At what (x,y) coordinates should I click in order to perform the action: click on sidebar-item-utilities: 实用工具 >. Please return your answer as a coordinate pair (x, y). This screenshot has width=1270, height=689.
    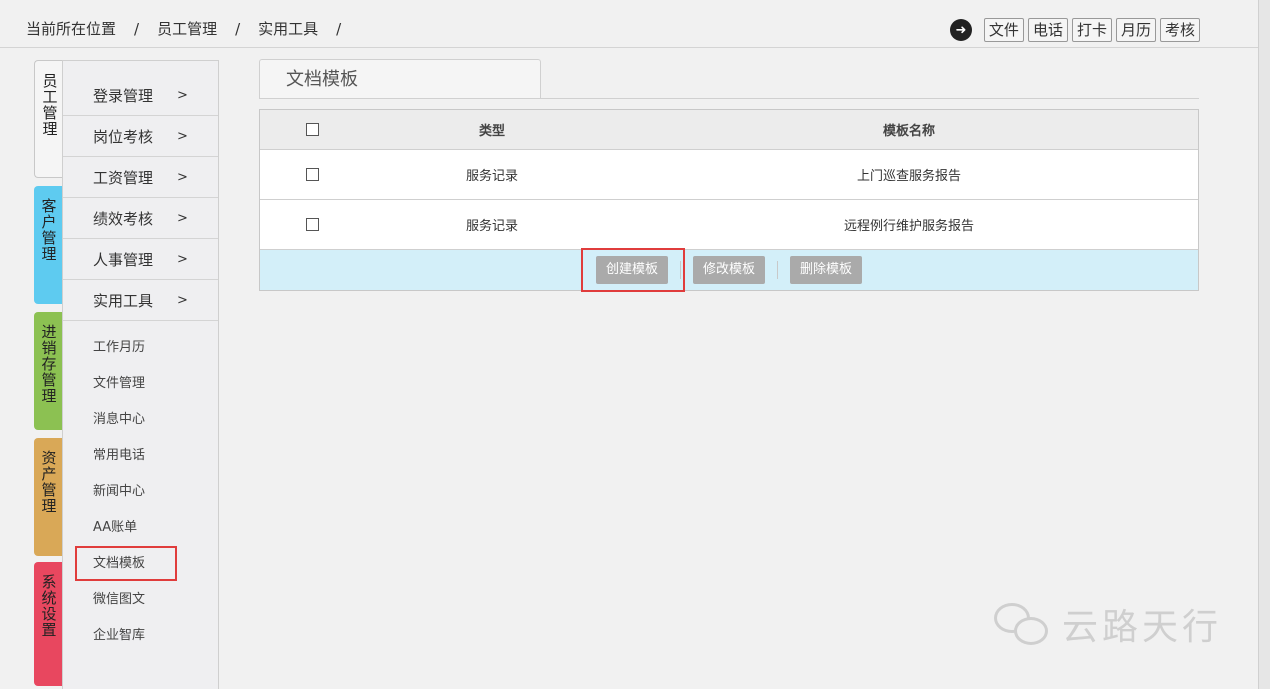
    Looking at the image, I should click on (140, 300).